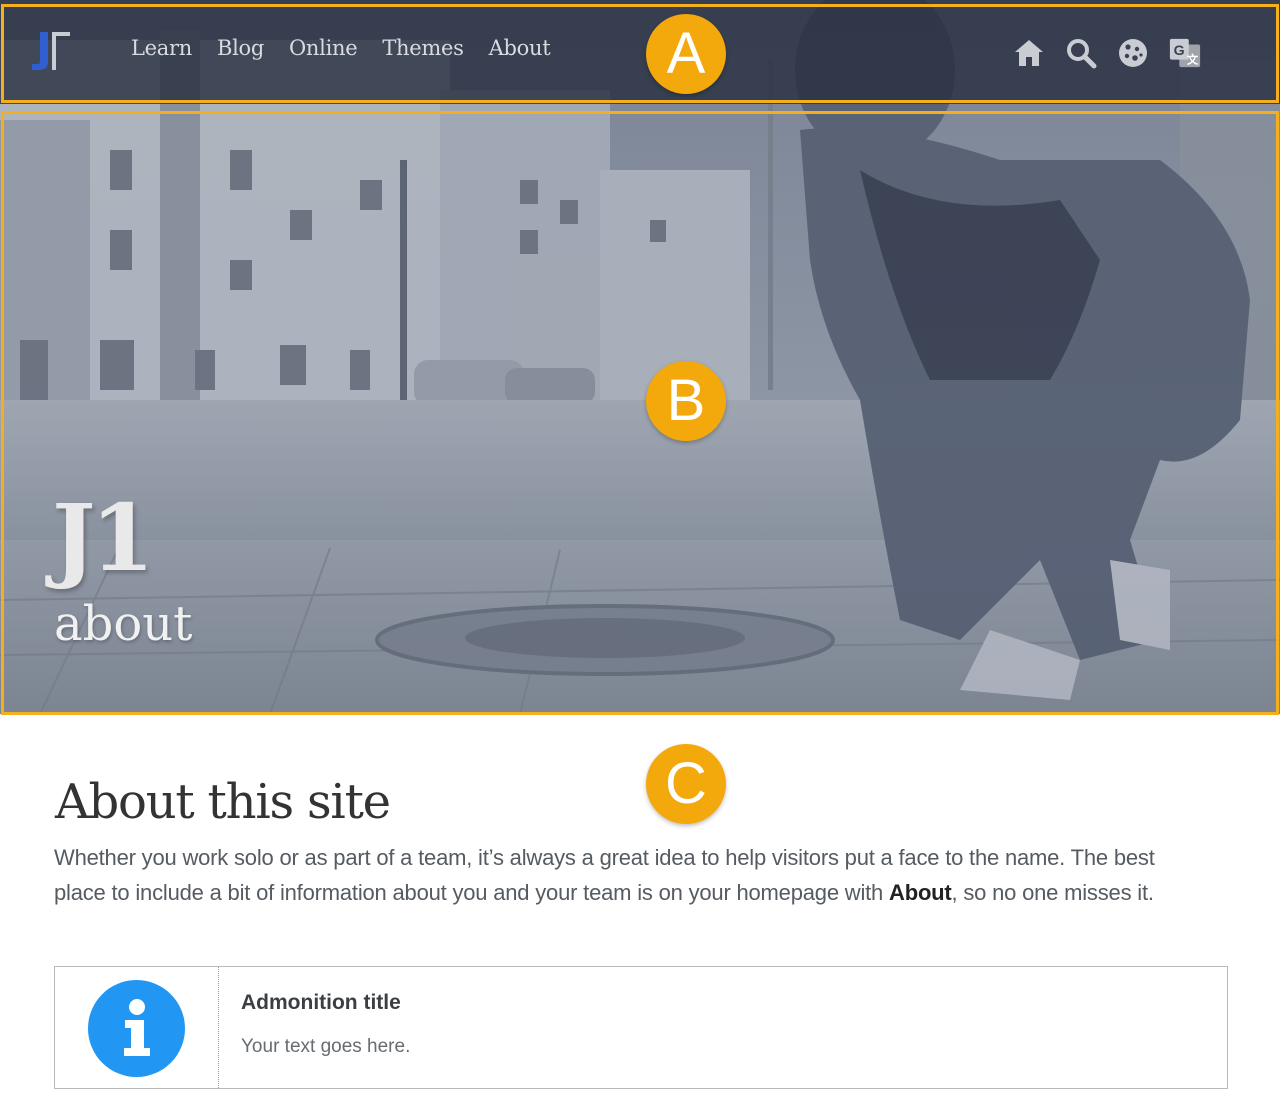  Describe the element at coordinates (123, 624) in the screenshot. I see `banner-tagline: about` at that location.